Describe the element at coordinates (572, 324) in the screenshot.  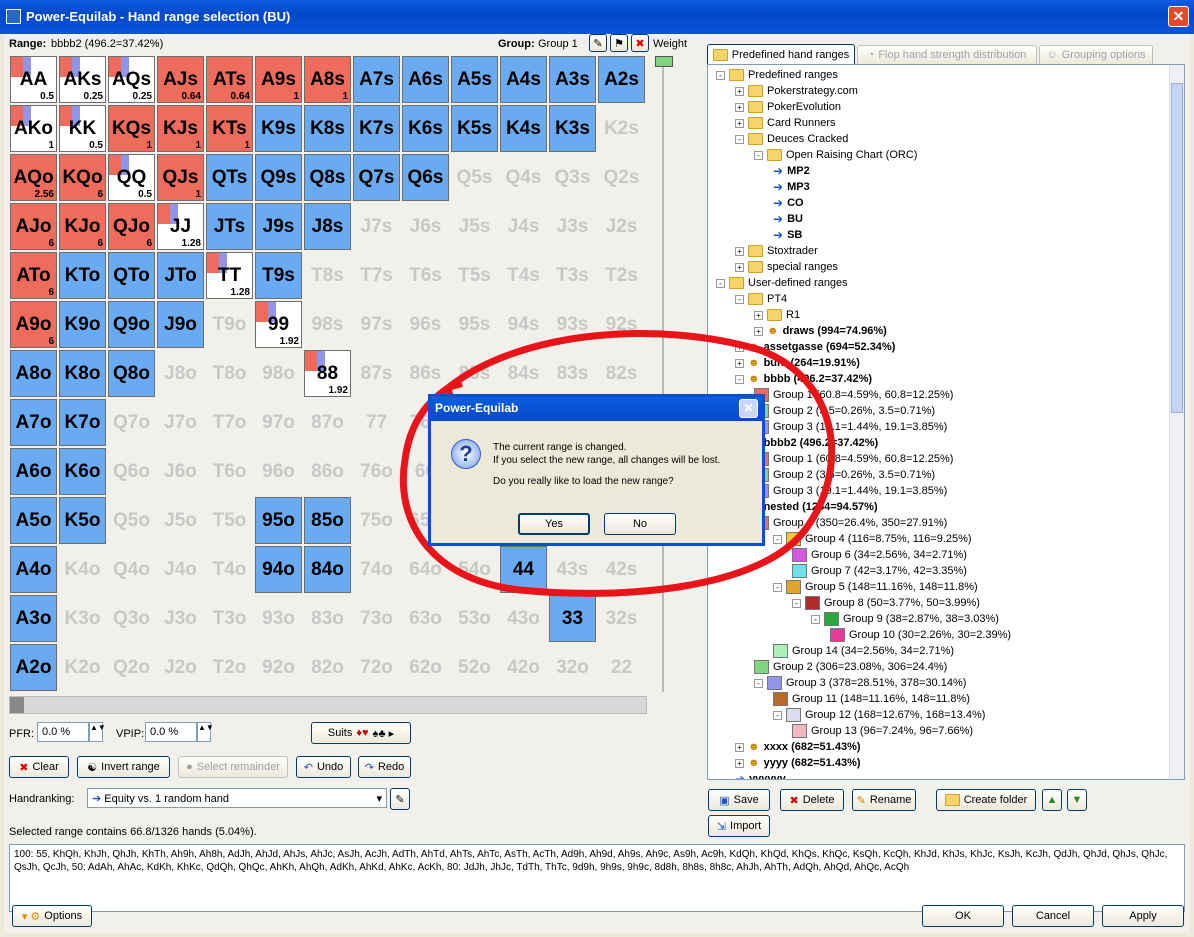
I see `hand-cell: 93s` at that location.